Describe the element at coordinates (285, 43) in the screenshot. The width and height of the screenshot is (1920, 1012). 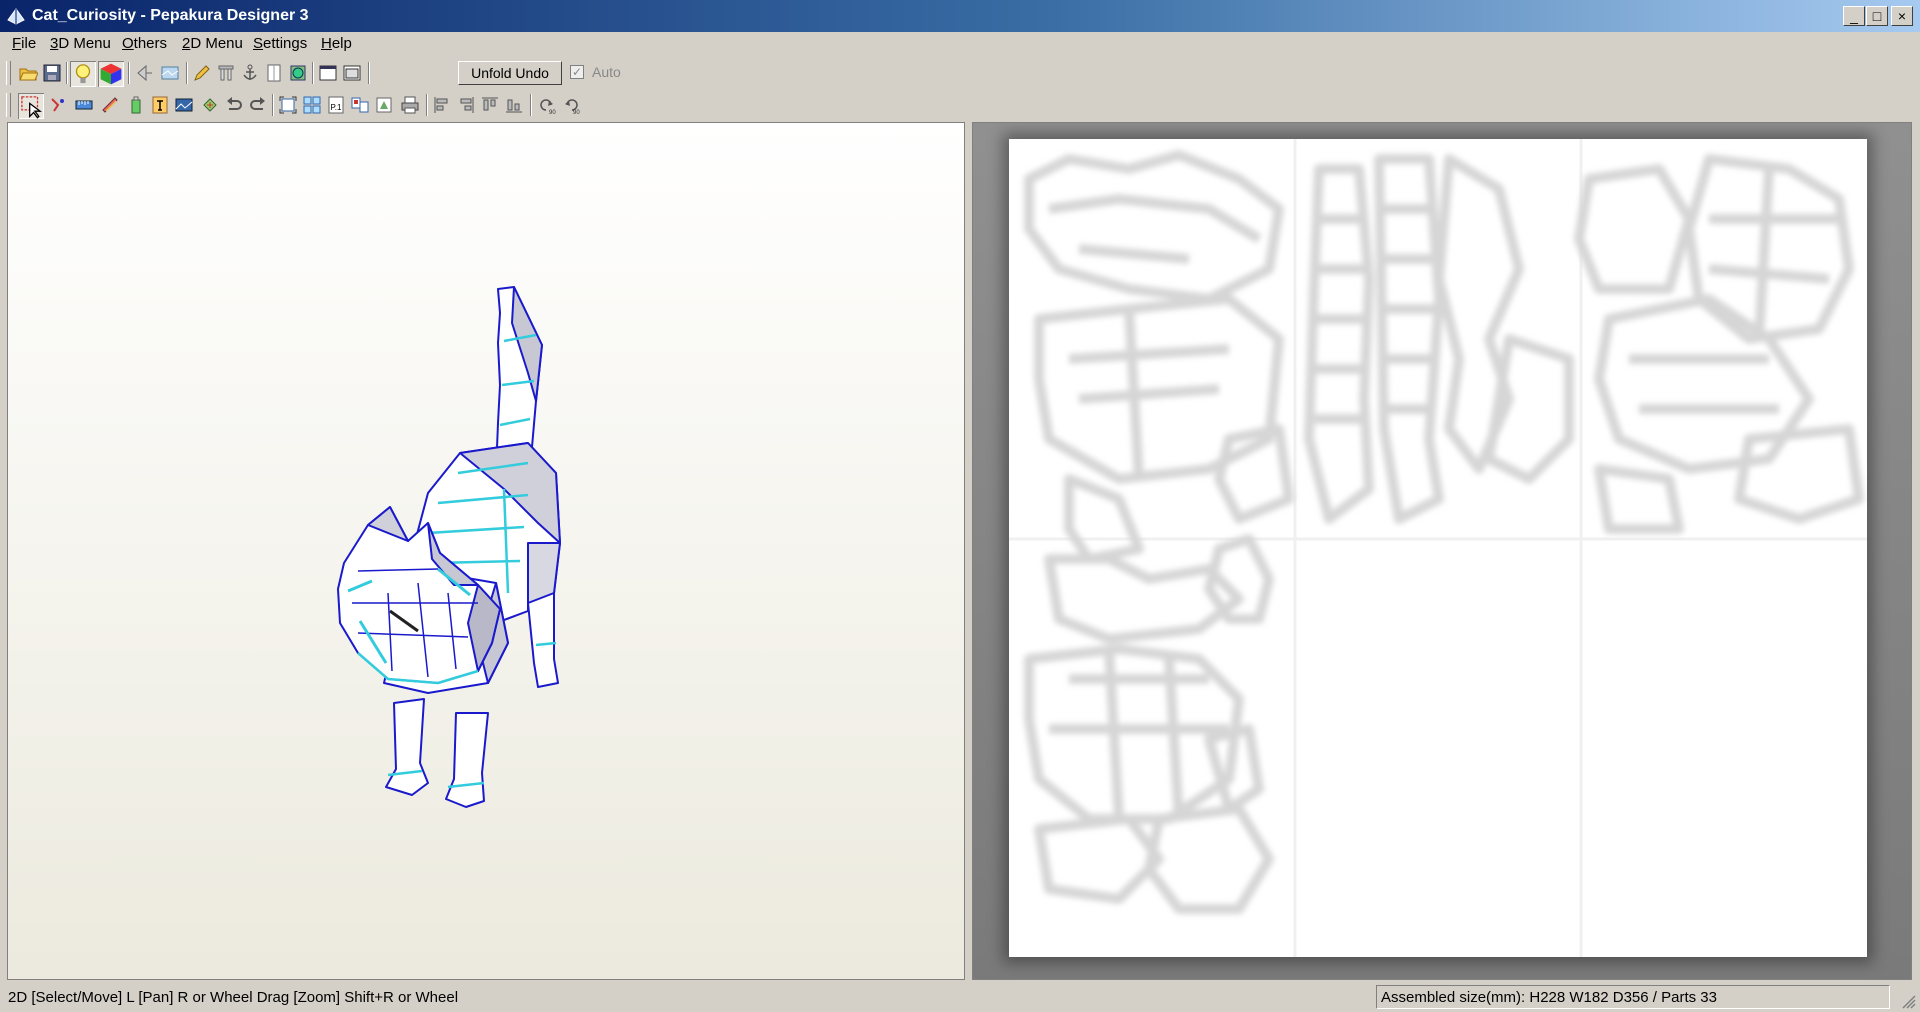
I see `menu-settings-label: ettings` at that location.